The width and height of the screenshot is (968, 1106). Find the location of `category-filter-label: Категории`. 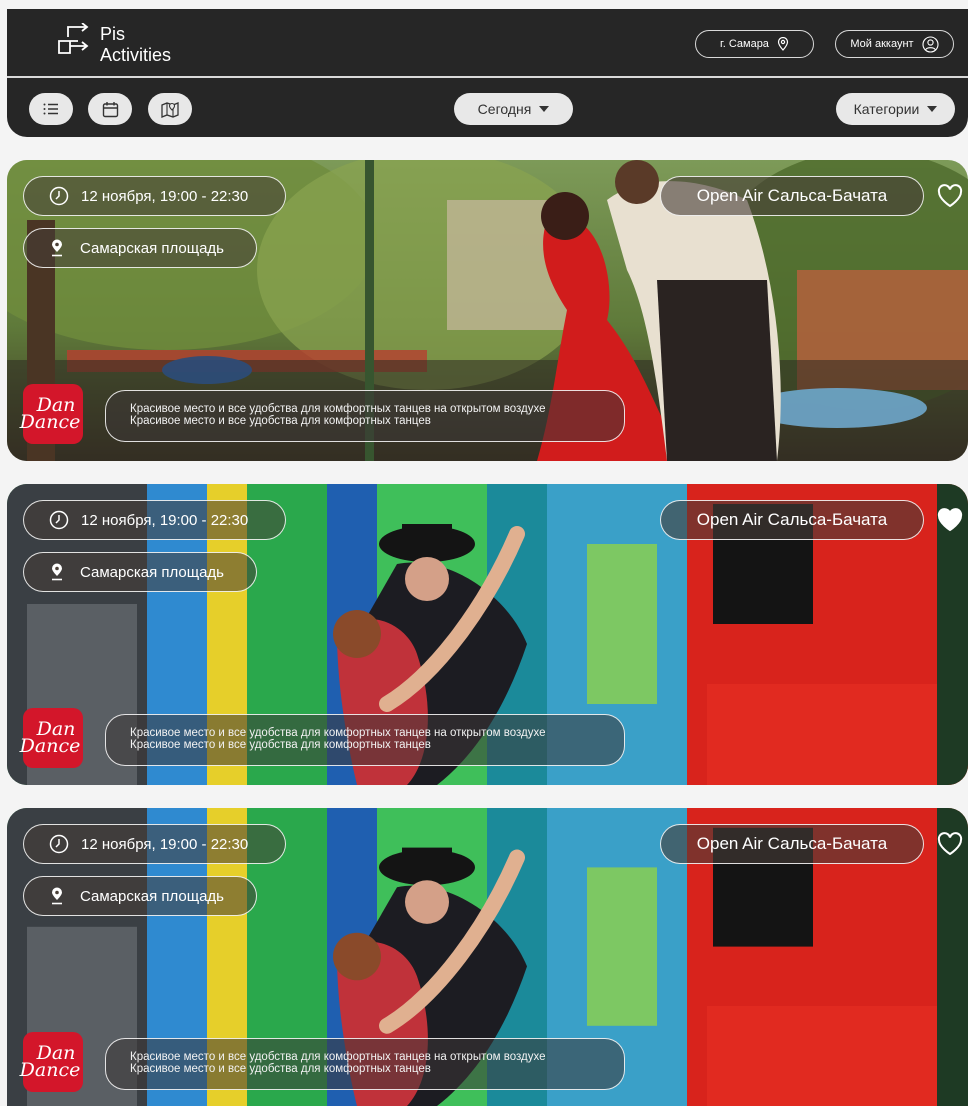

category-filter-label: Категории is located at coordinates (886, 109).